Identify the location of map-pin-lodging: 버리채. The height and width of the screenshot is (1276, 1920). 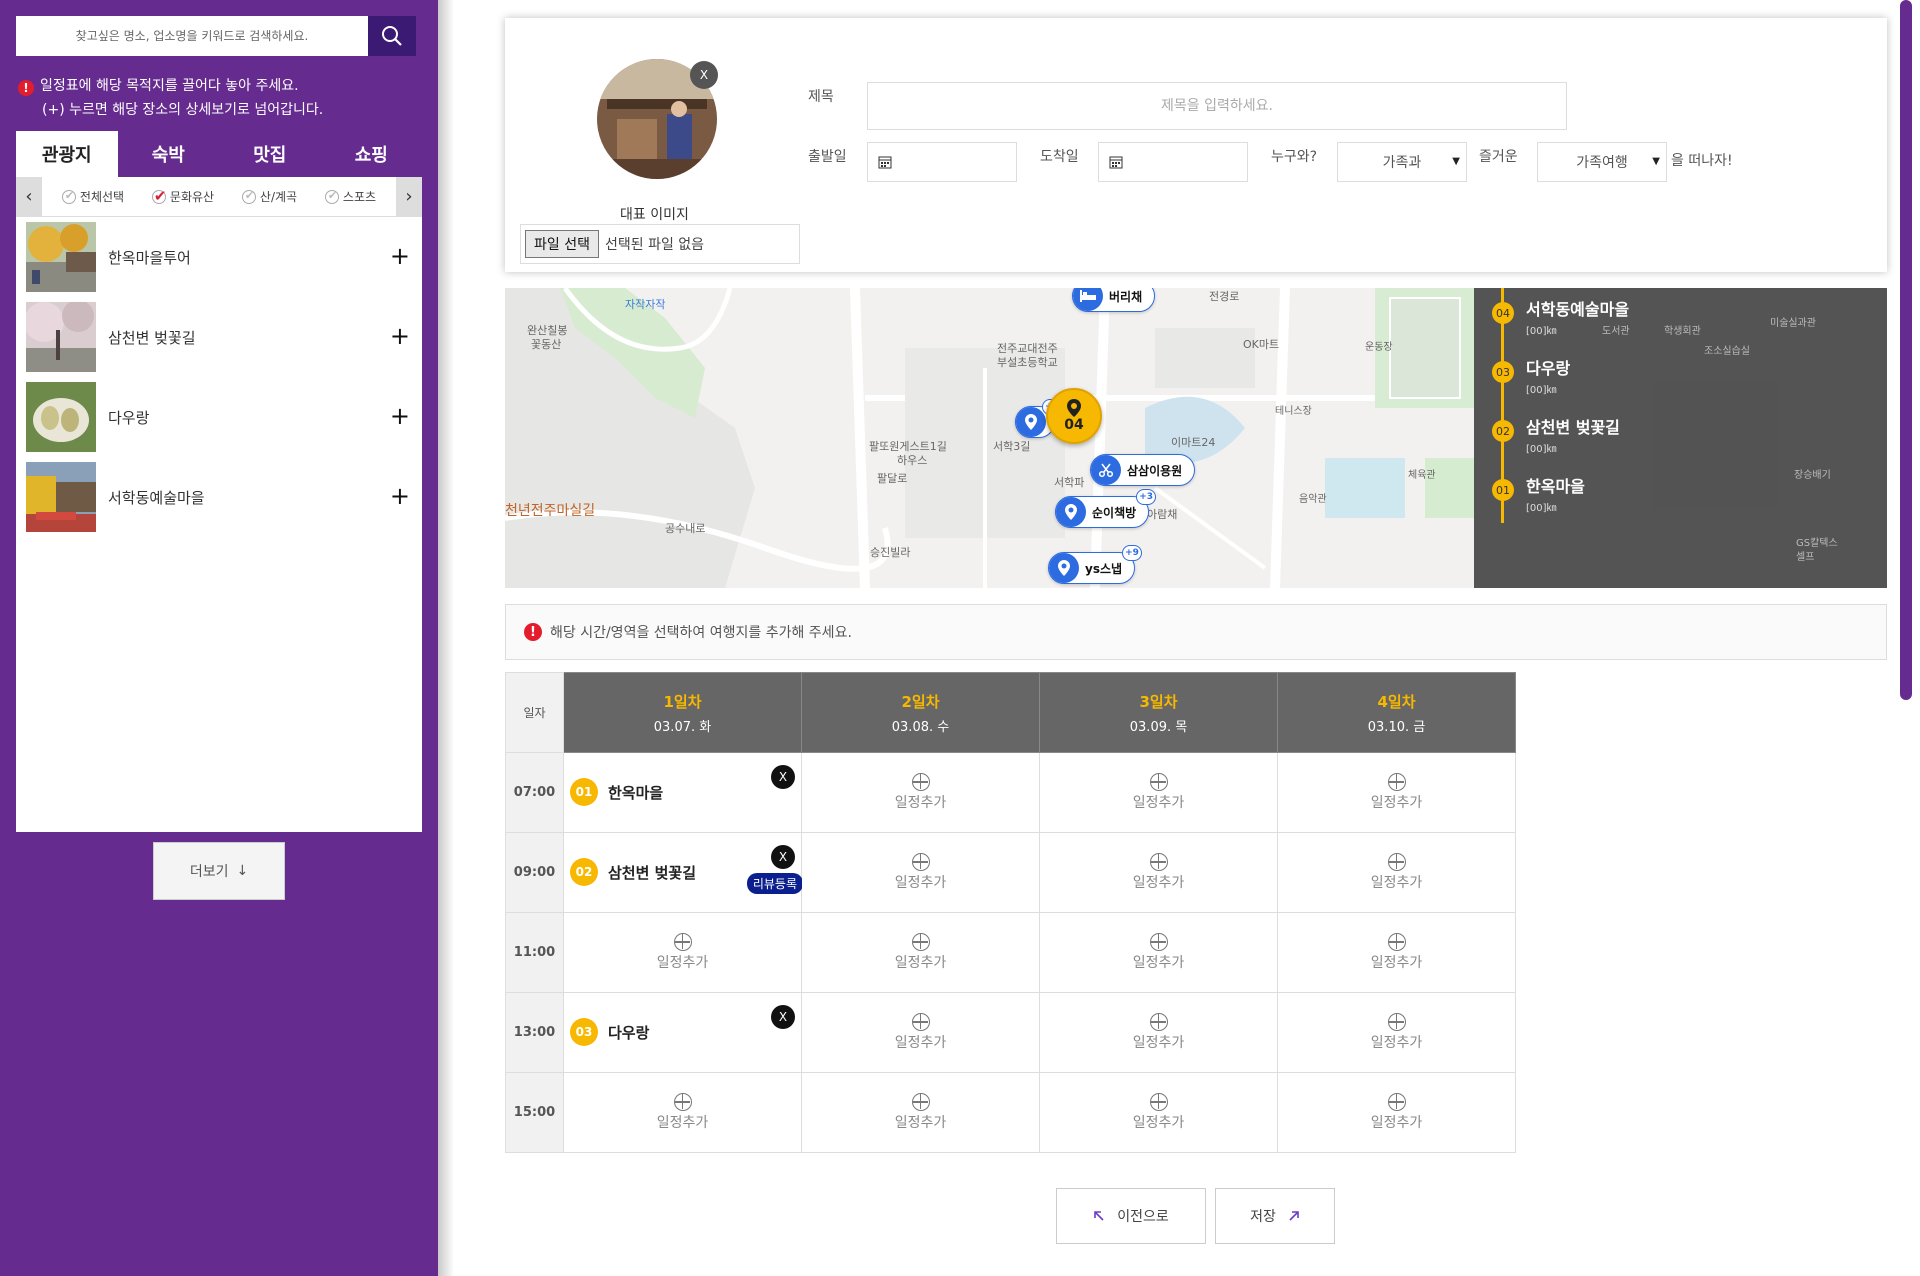
(1114, 300).